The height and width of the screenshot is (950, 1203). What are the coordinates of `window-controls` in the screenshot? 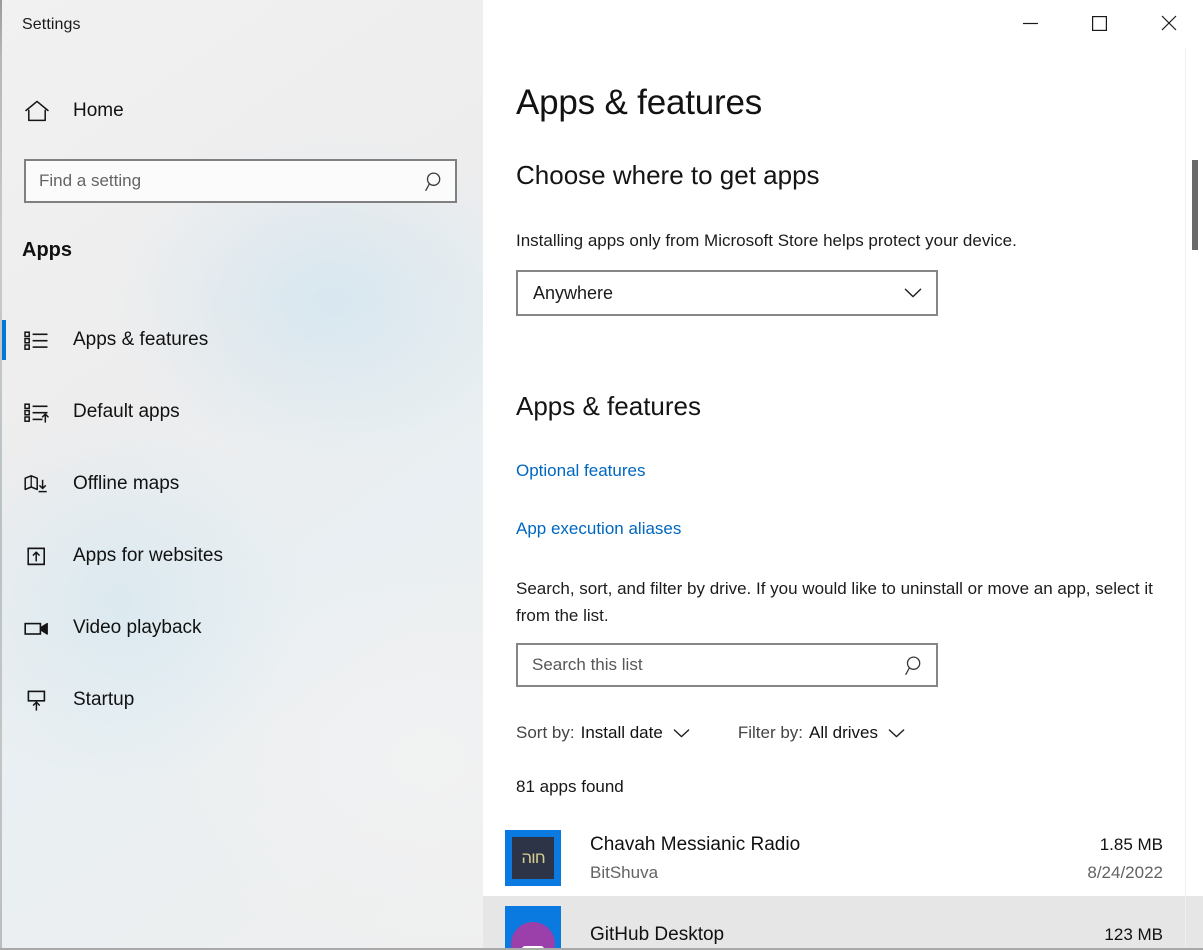 It's located at (1099, 23).